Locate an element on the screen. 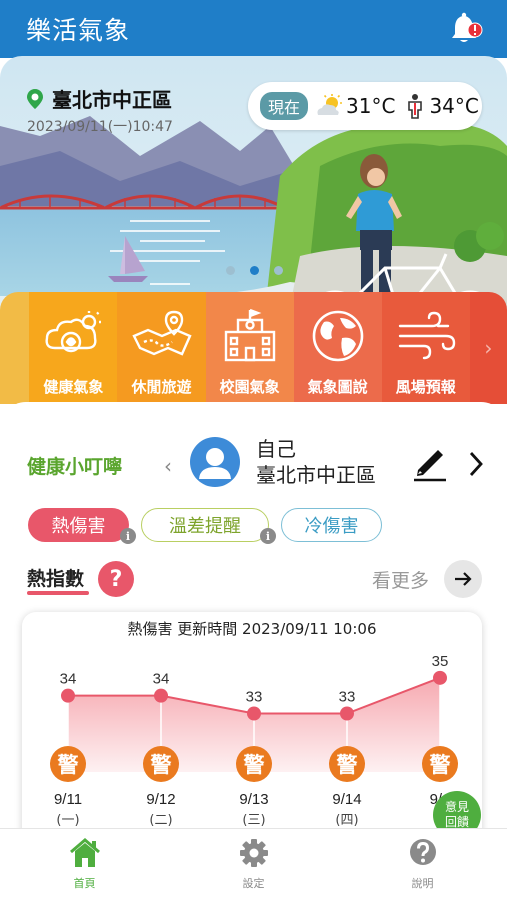 Image resolution: width=507 pixels, height=900 pixels. category-scroll-right: › is located at coordinates (488, 348).